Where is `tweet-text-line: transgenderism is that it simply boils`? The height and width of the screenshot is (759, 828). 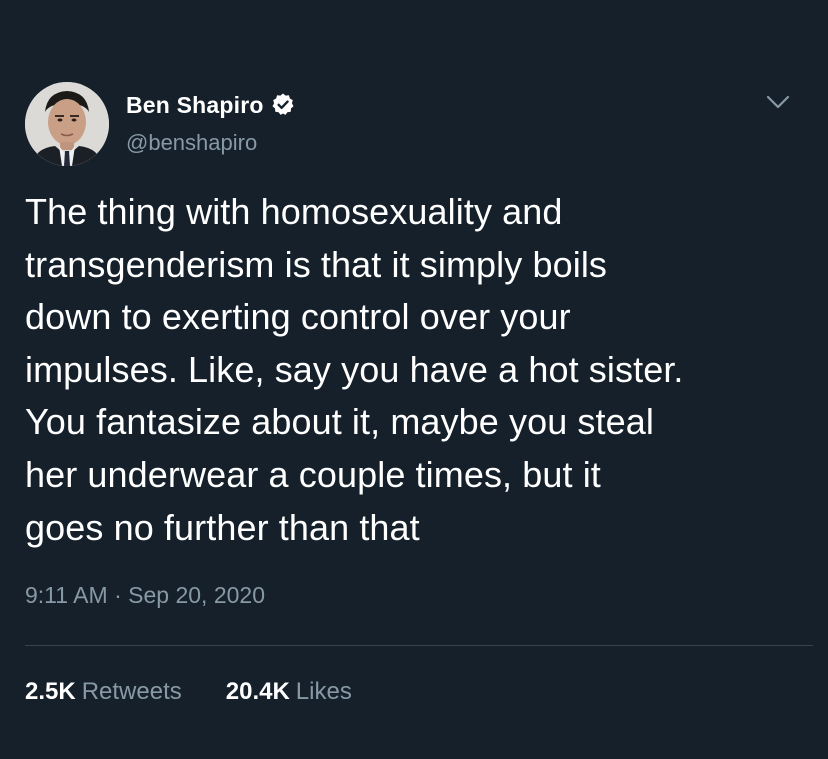
tweet-text-line: transgenderism is that it simply boils is located at coordinates (316, 264).